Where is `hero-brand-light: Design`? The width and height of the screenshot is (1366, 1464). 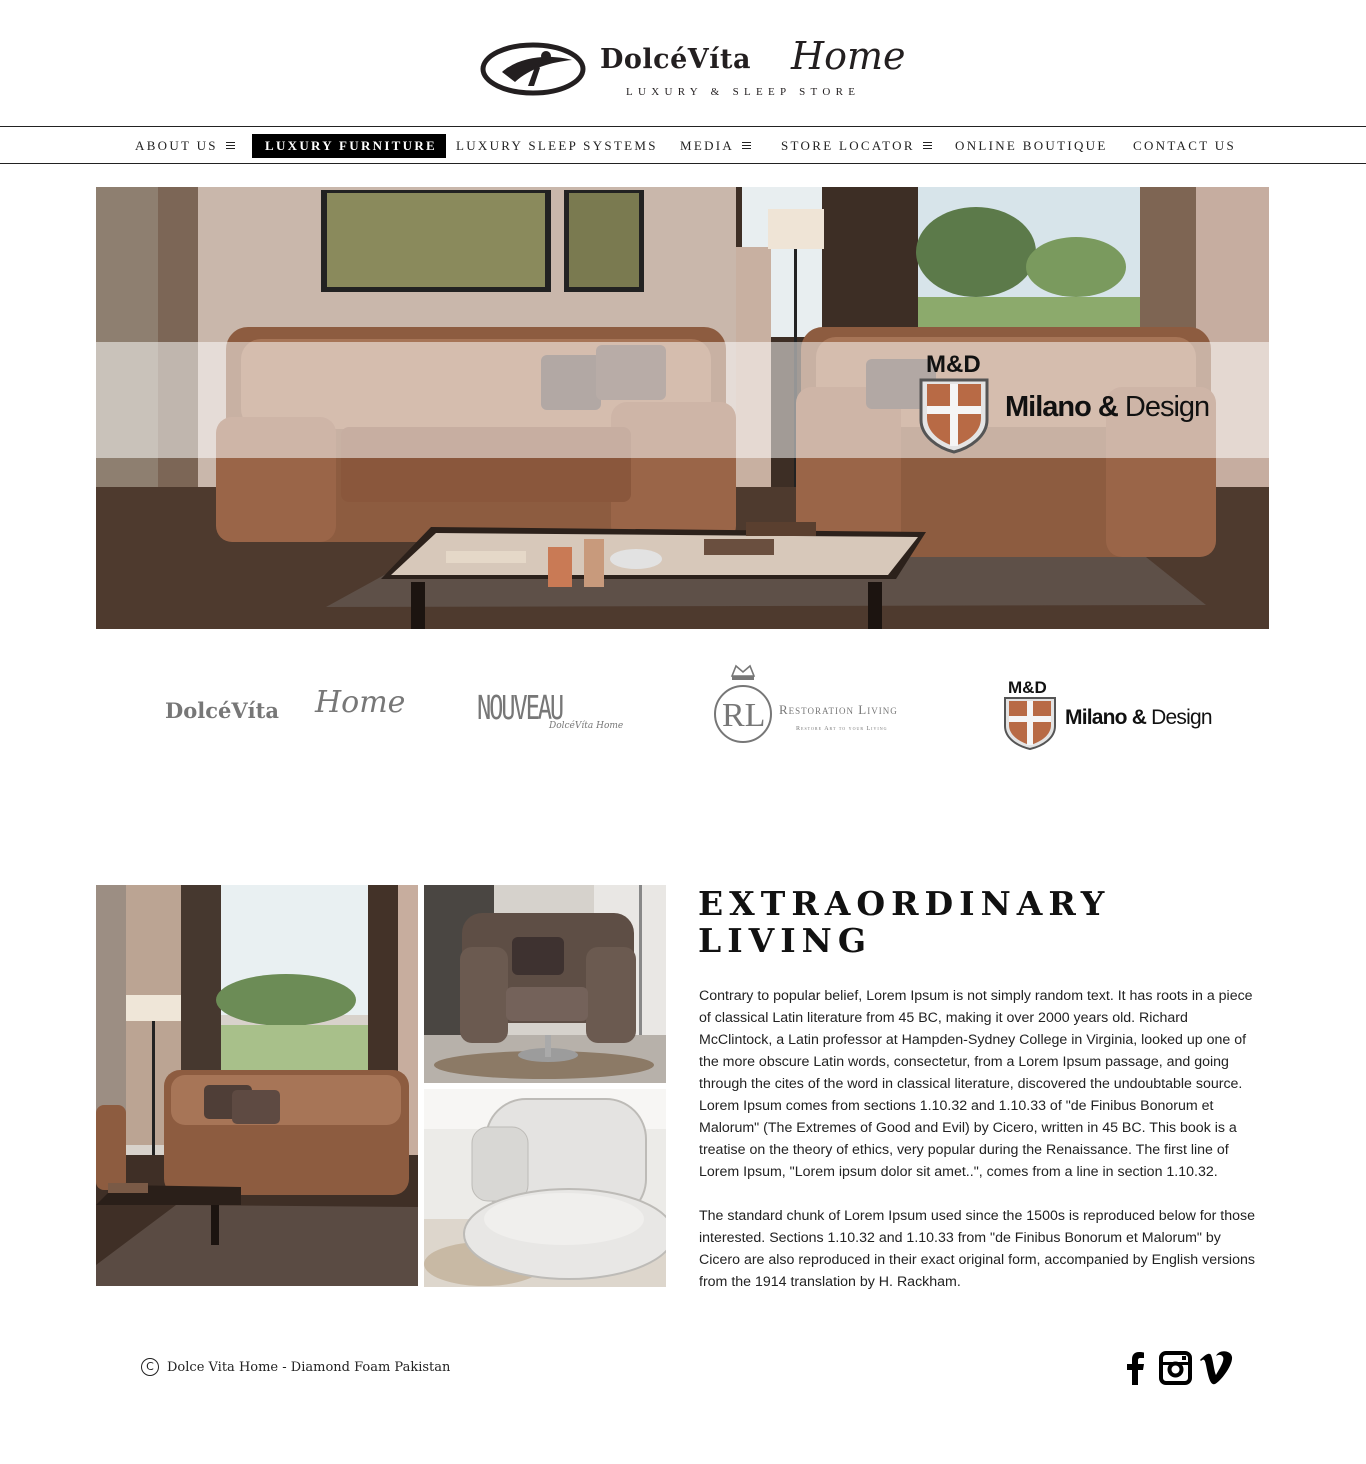 hero-brand-light: Design is located at coordinates (1163, 407).